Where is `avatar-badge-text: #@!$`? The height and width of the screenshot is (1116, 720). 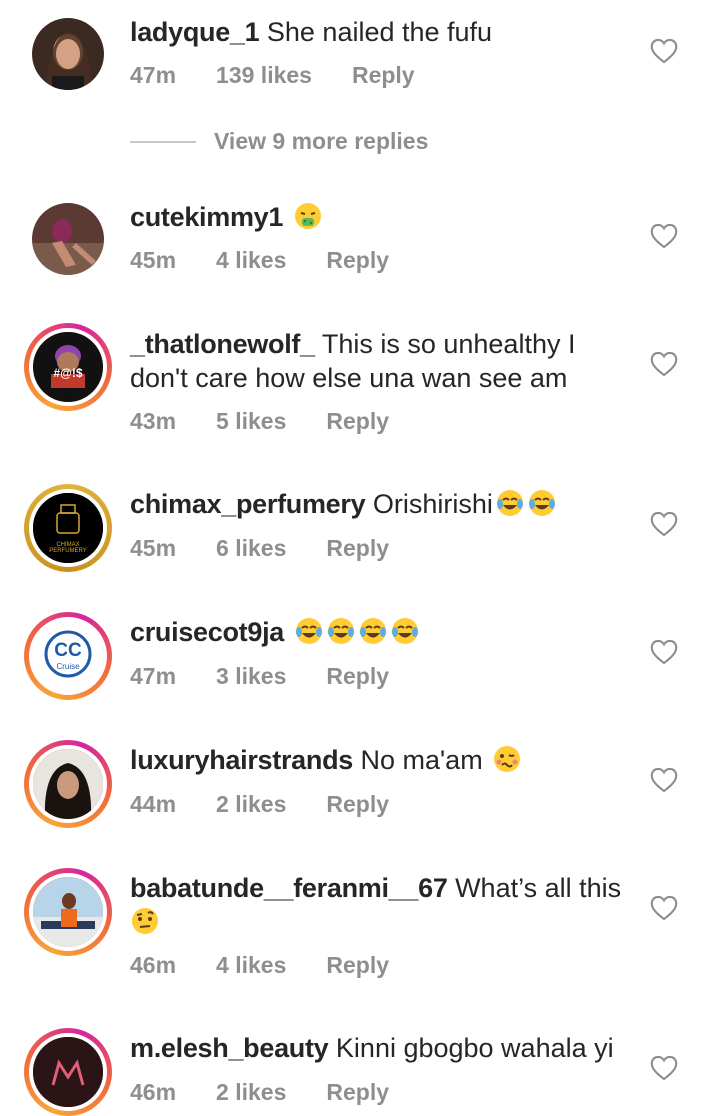
avatar-badge-text: #@!$ is located at coordinates (68, 373).